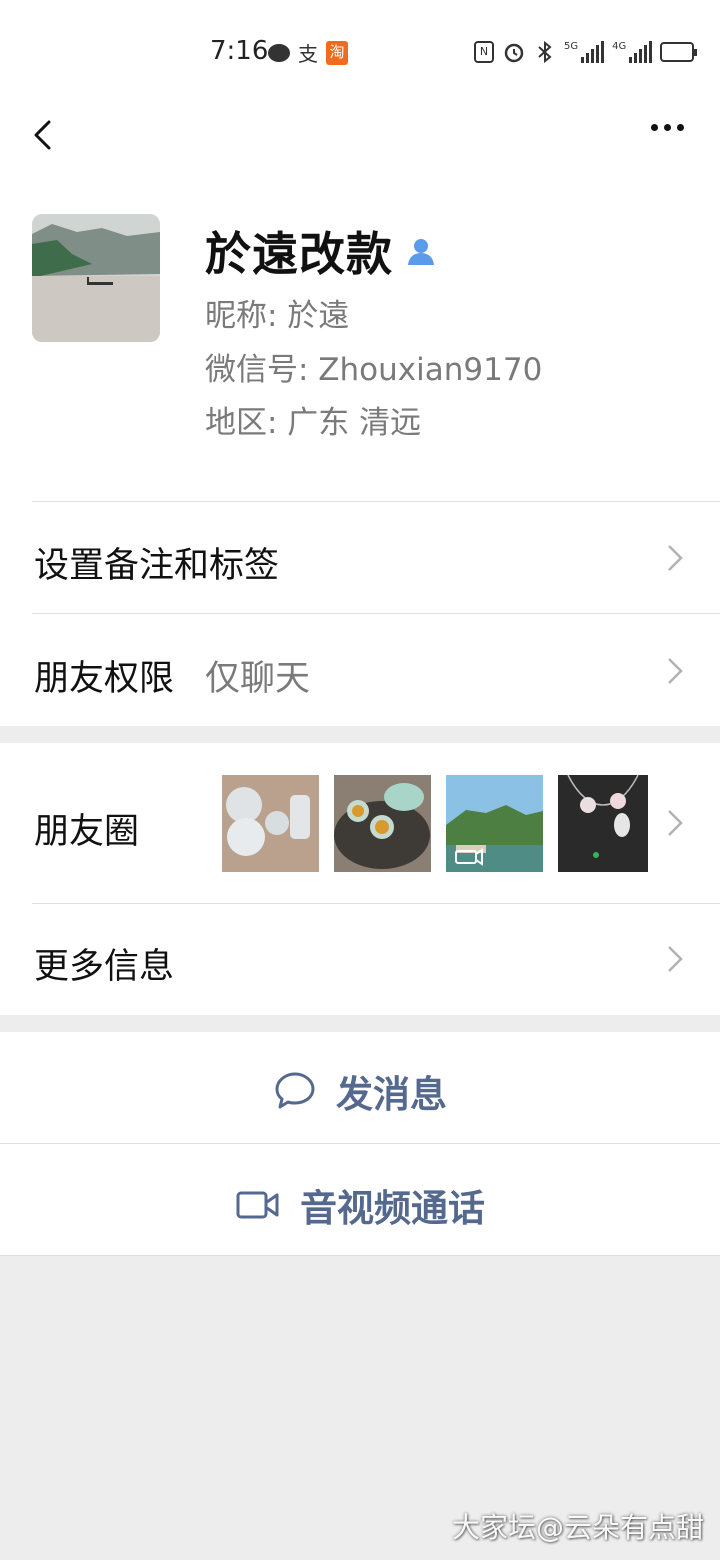 Image resolution: width=720 pixels, height=1560 pixels. I want to click on battery-icon, so click(679, 52).